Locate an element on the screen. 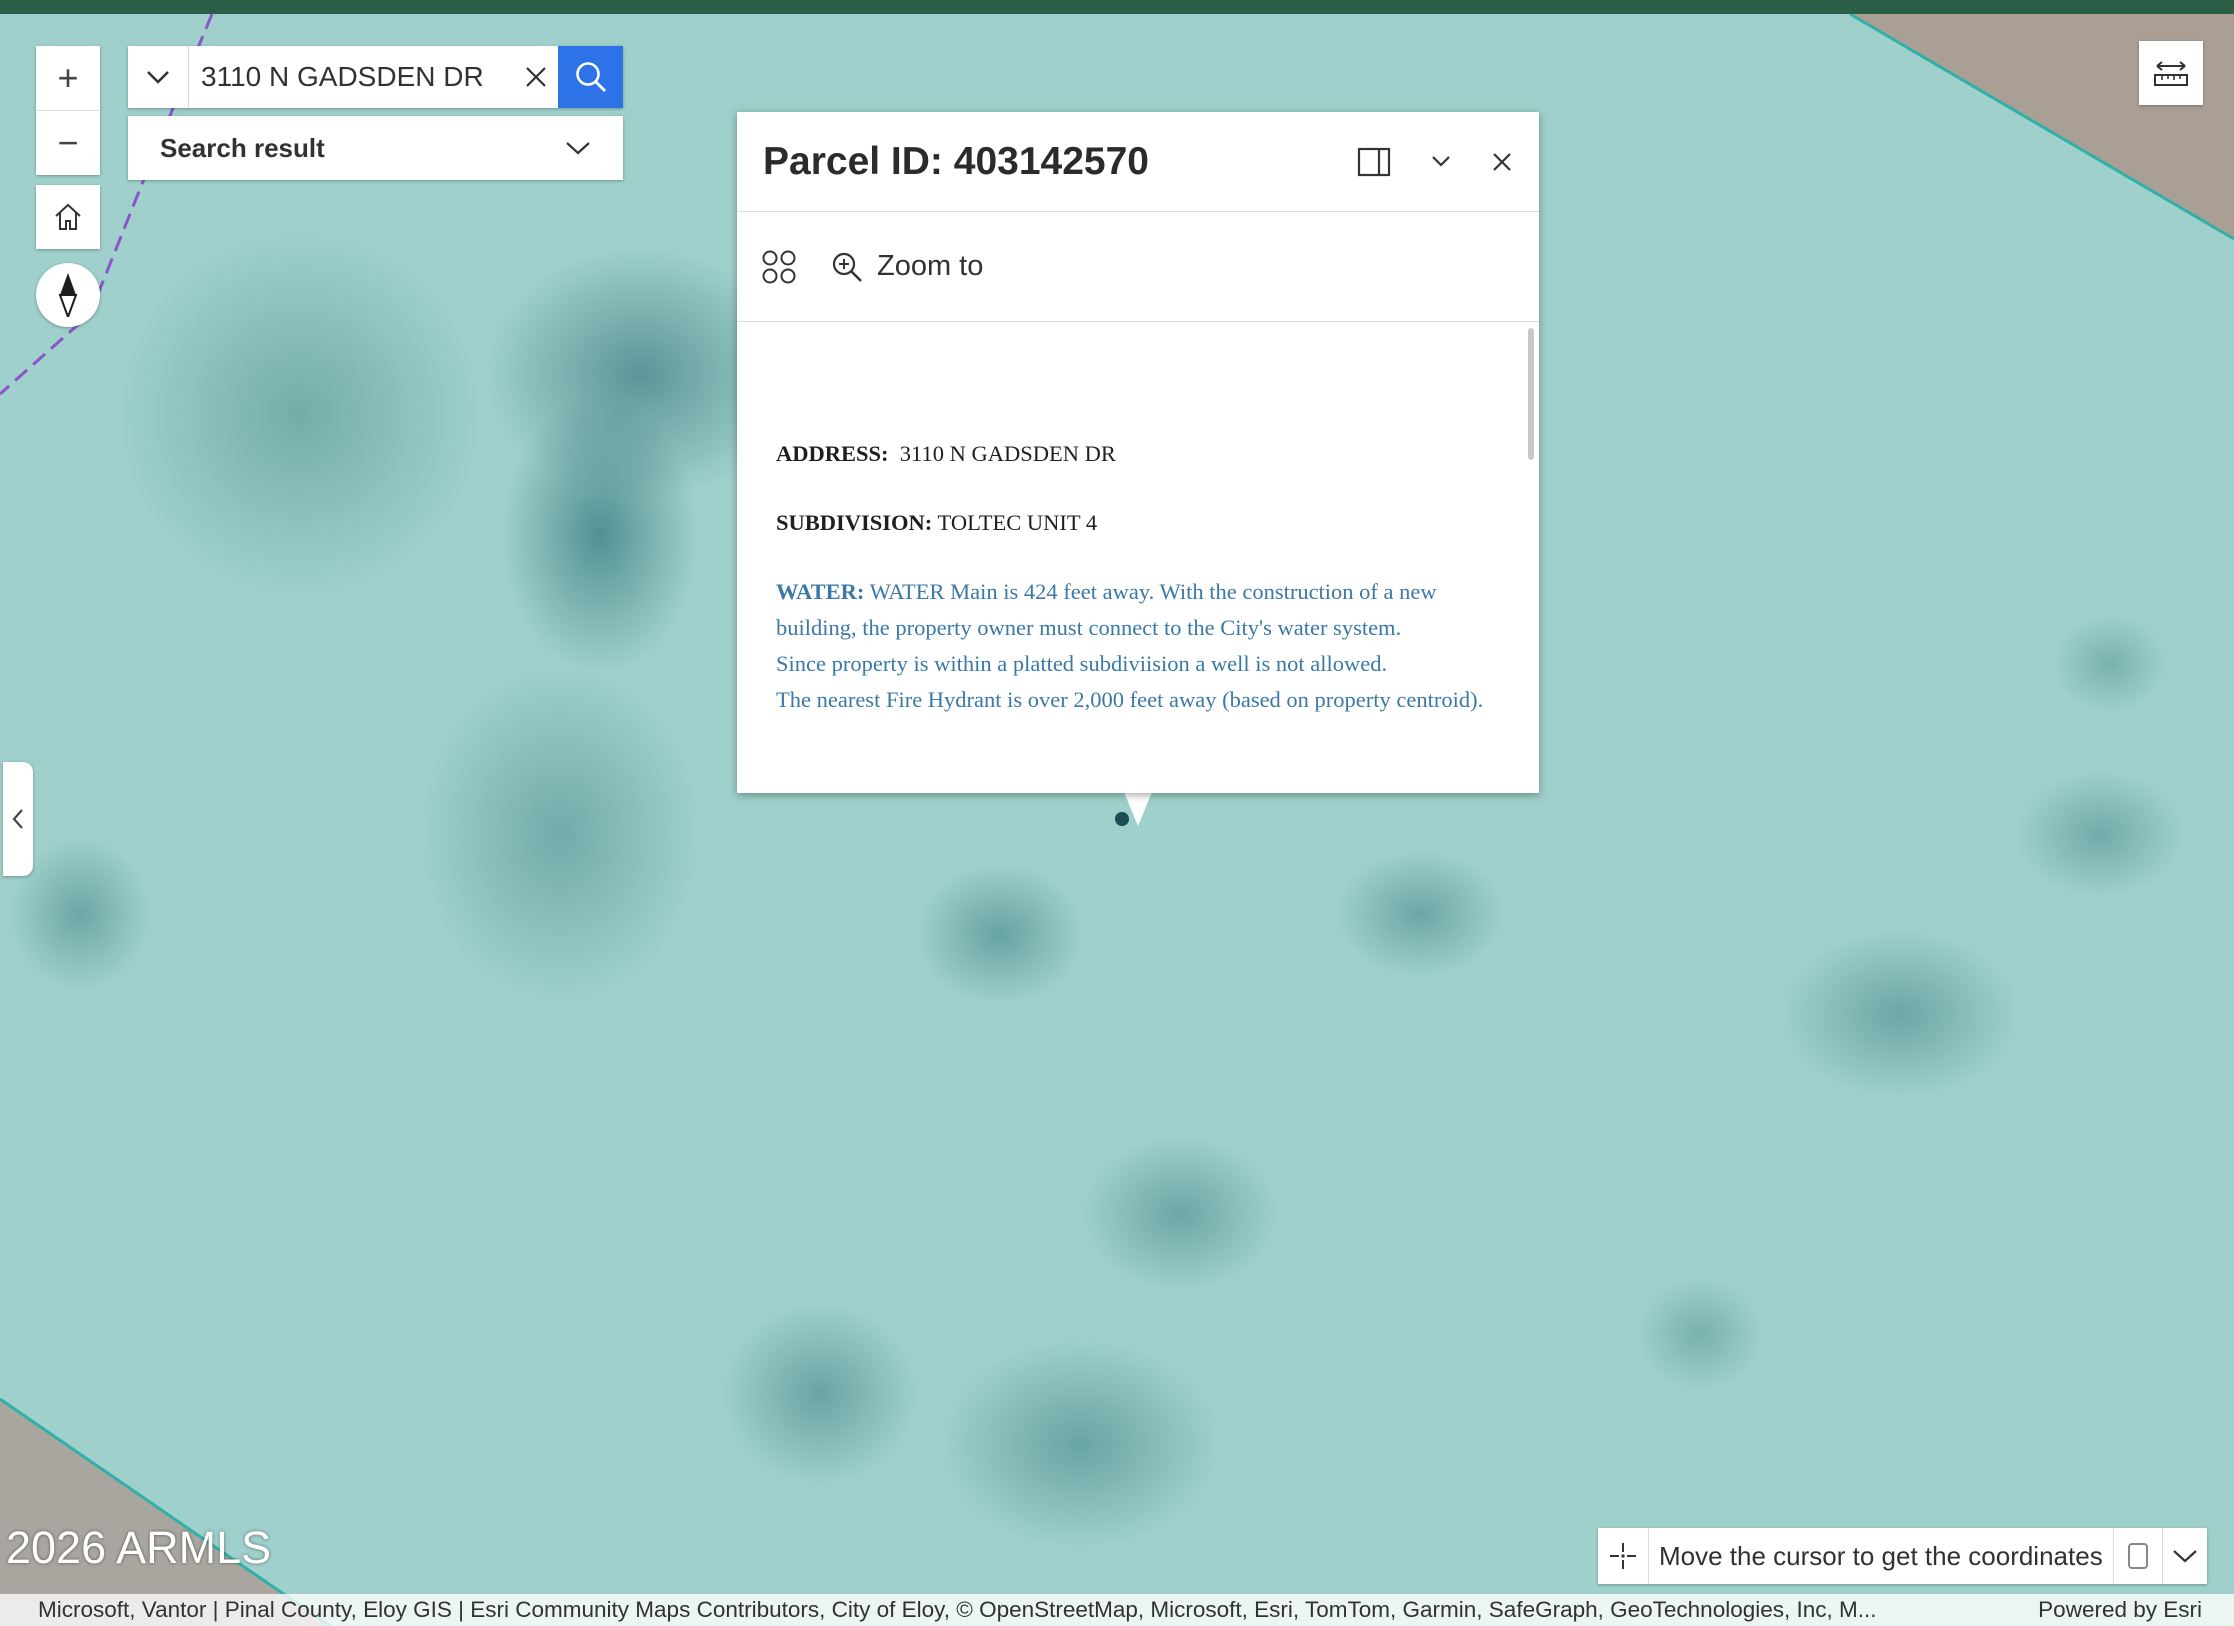 The image size is (2234, 1626). search-button is located at coordinates (590, 77).